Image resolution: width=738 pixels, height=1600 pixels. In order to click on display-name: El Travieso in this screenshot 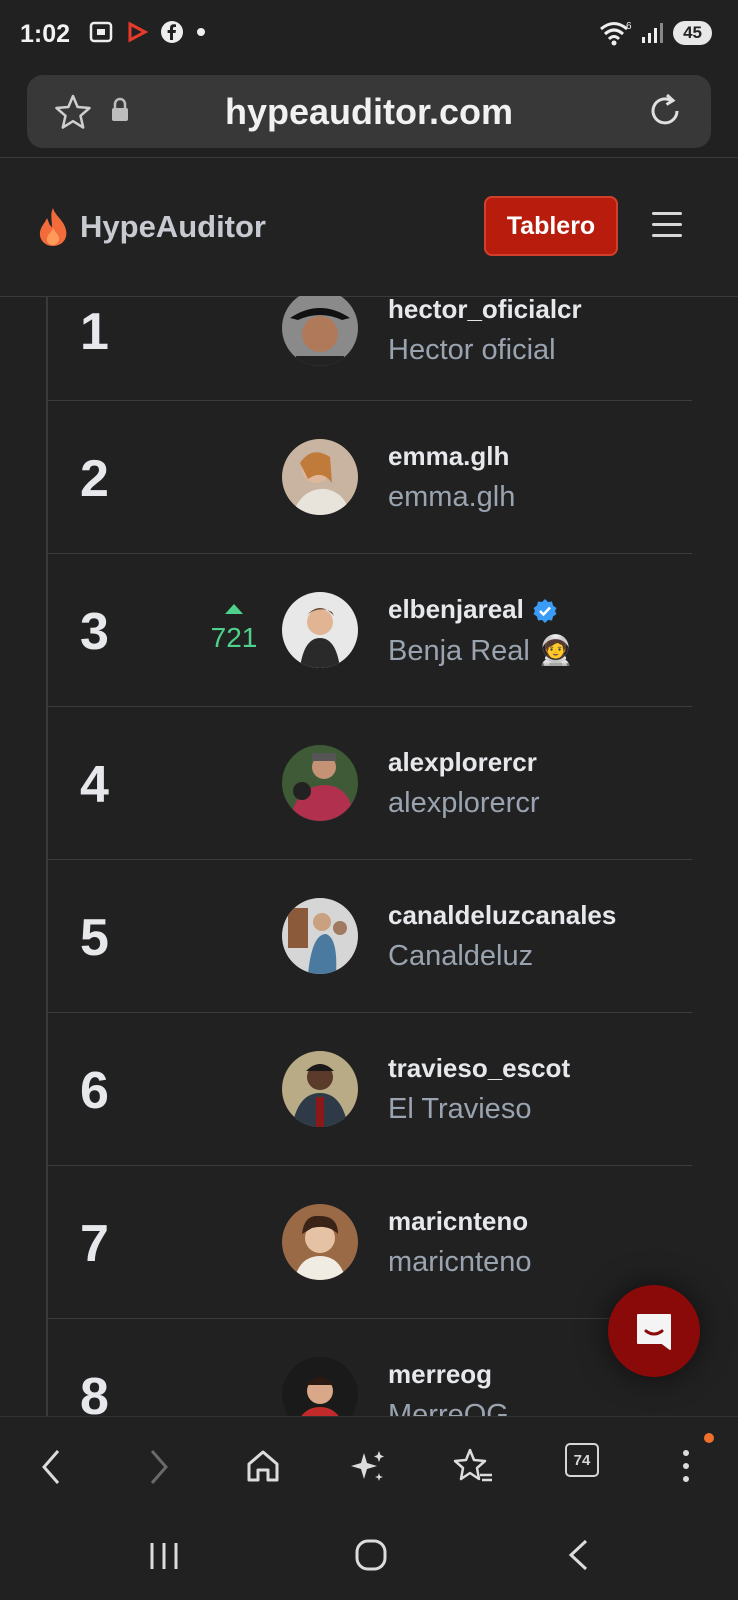, I will do `click(460, 1109)`.